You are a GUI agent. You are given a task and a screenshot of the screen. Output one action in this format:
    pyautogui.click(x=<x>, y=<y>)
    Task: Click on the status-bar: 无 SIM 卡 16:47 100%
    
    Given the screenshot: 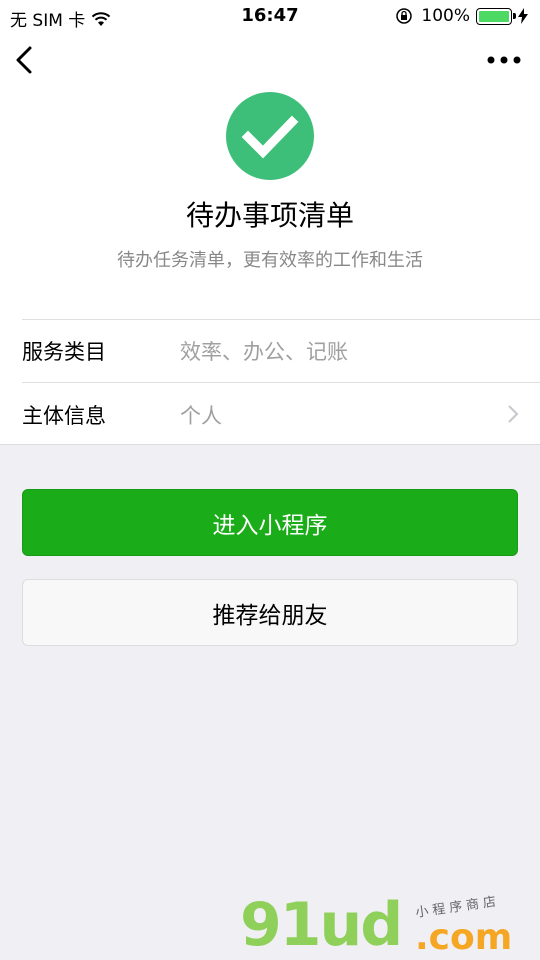 What is the action you would take?
    pyautogui.click(x=270, y=16)
    